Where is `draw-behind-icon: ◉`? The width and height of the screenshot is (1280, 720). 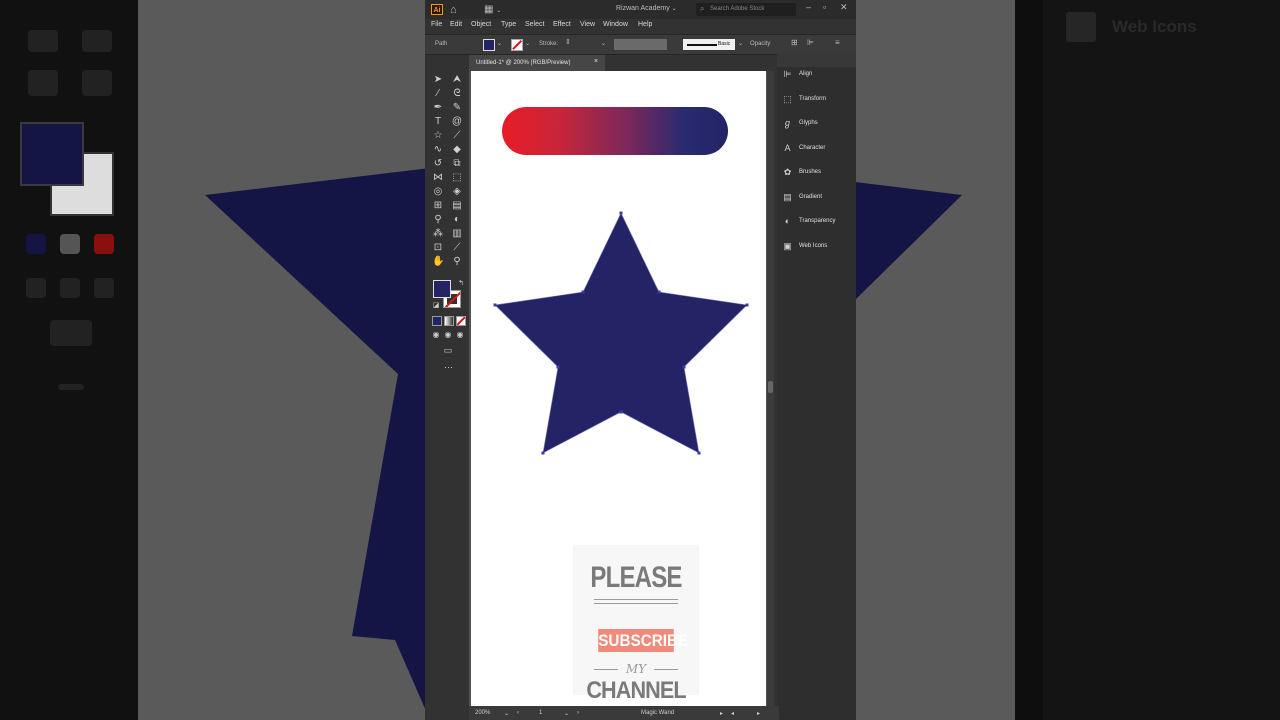
draw-behind-icon: ◉ is located at coordinates (448, 335).